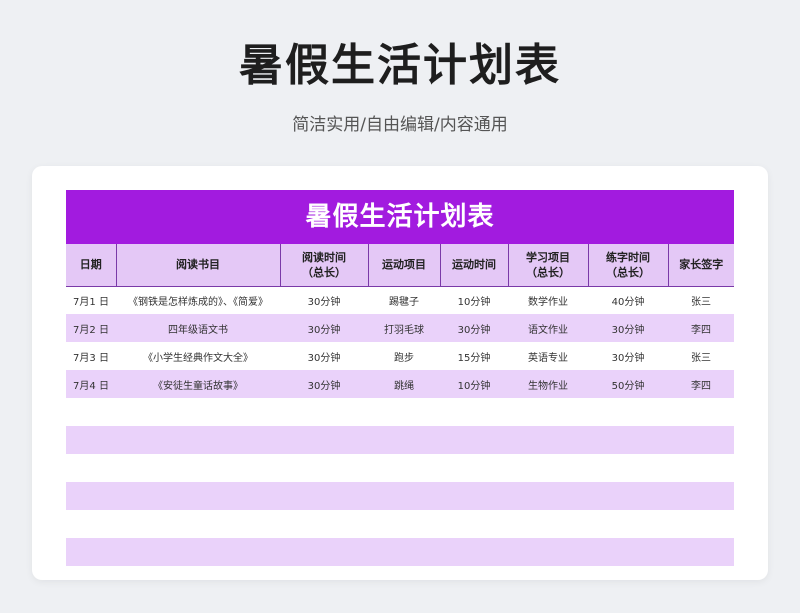 This screenshot has width=800, height=613. What do you see at coordinates (474, 328) in the screenshot?
I see `cell-exercise-time: 30分钟` at bounding box center [474, 328].